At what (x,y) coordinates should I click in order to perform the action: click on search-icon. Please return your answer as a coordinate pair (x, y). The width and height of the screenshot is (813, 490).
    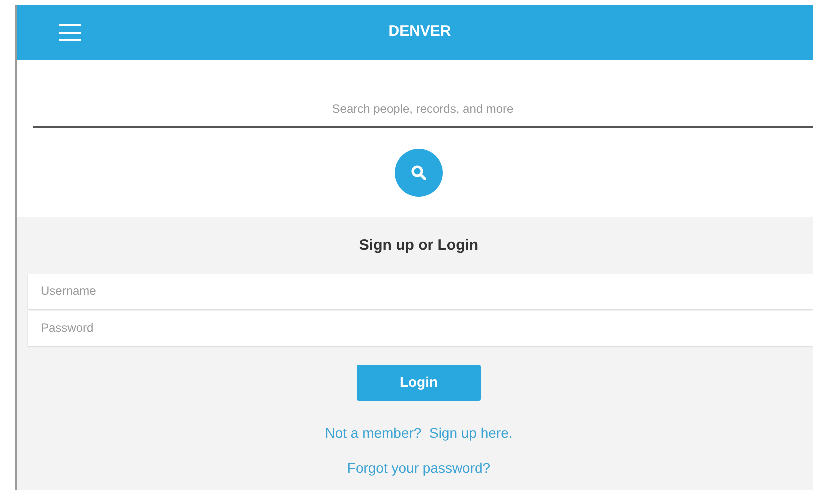
    Looking at the image, I should click on (419, 173).